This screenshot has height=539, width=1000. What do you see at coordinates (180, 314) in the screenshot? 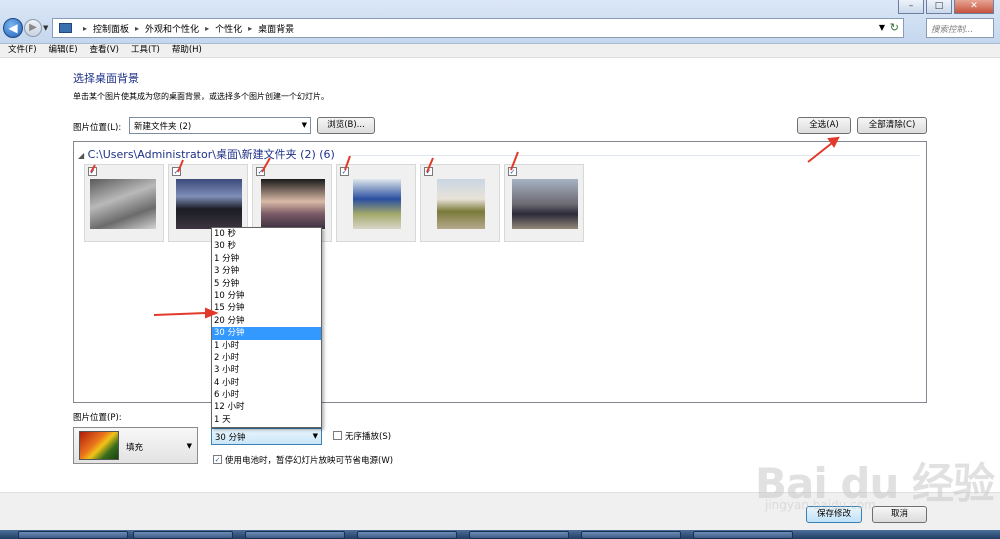
I see `arrow-to-interval-list` at bounding box center [180, 314].